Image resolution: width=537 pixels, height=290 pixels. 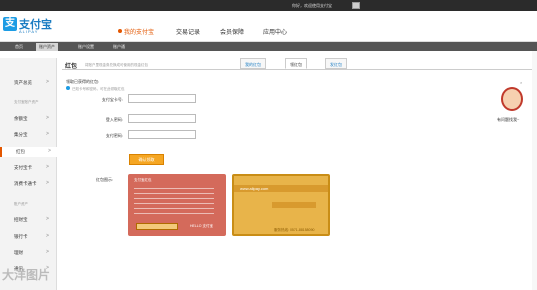 I want to click on card-brand: HELLO 支付宝, so click(x=201, y=226).